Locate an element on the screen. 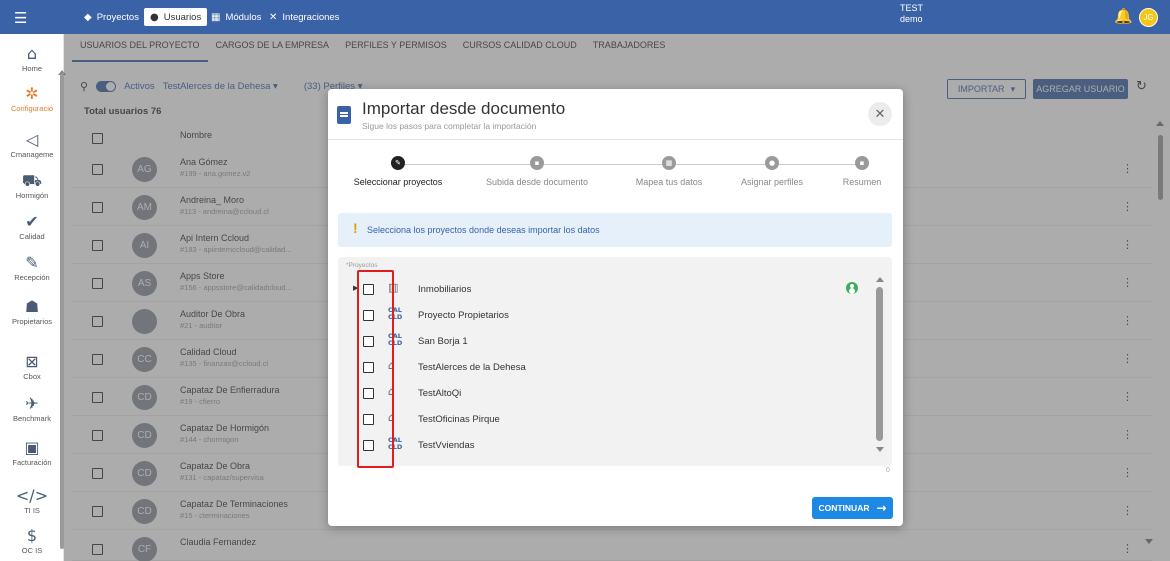 This screenshot has height=561, width=1170. sidebar-item-facturacion: ▣ Facturación is located at coordinates (32, 452).